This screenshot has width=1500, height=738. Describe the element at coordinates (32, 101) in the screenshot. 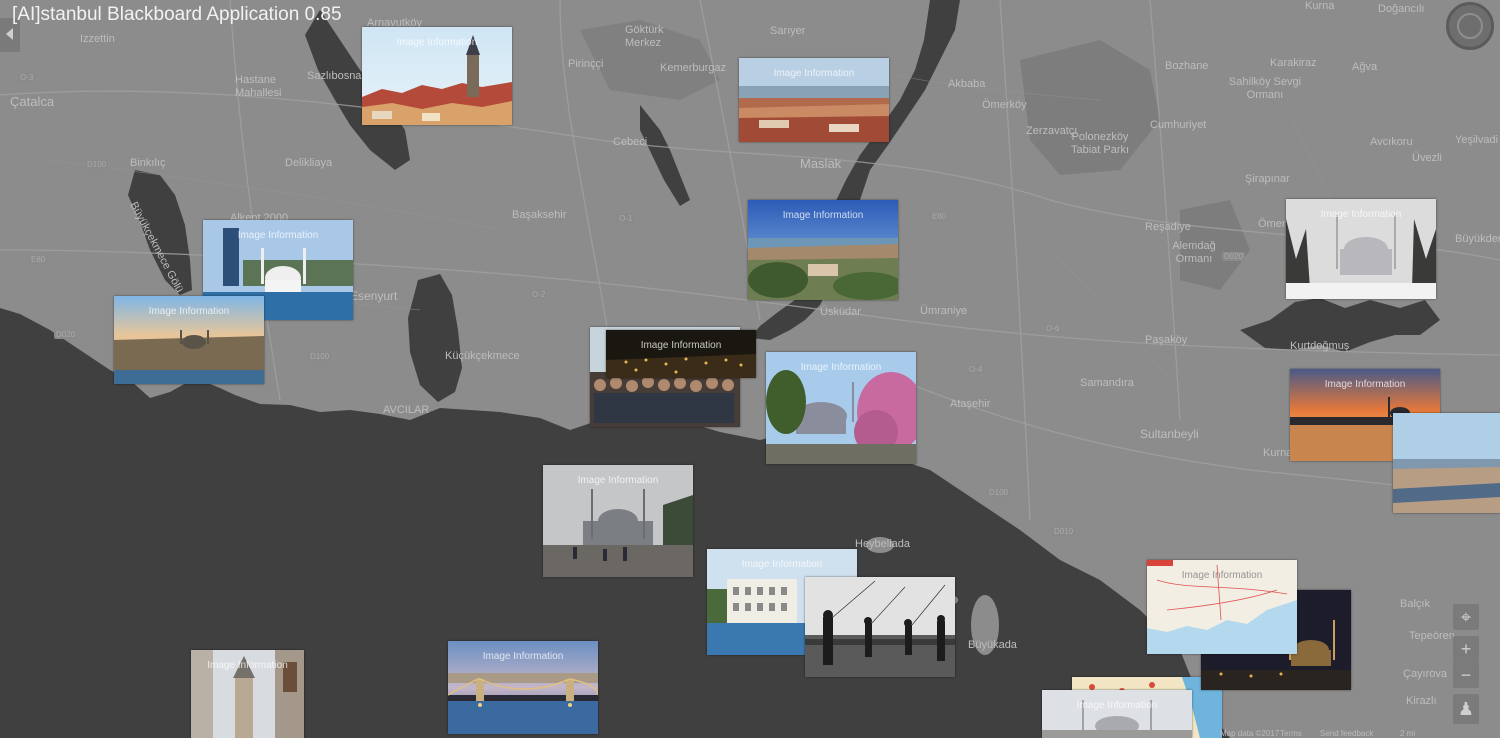

I see `place-label: Çatalca` at that location.